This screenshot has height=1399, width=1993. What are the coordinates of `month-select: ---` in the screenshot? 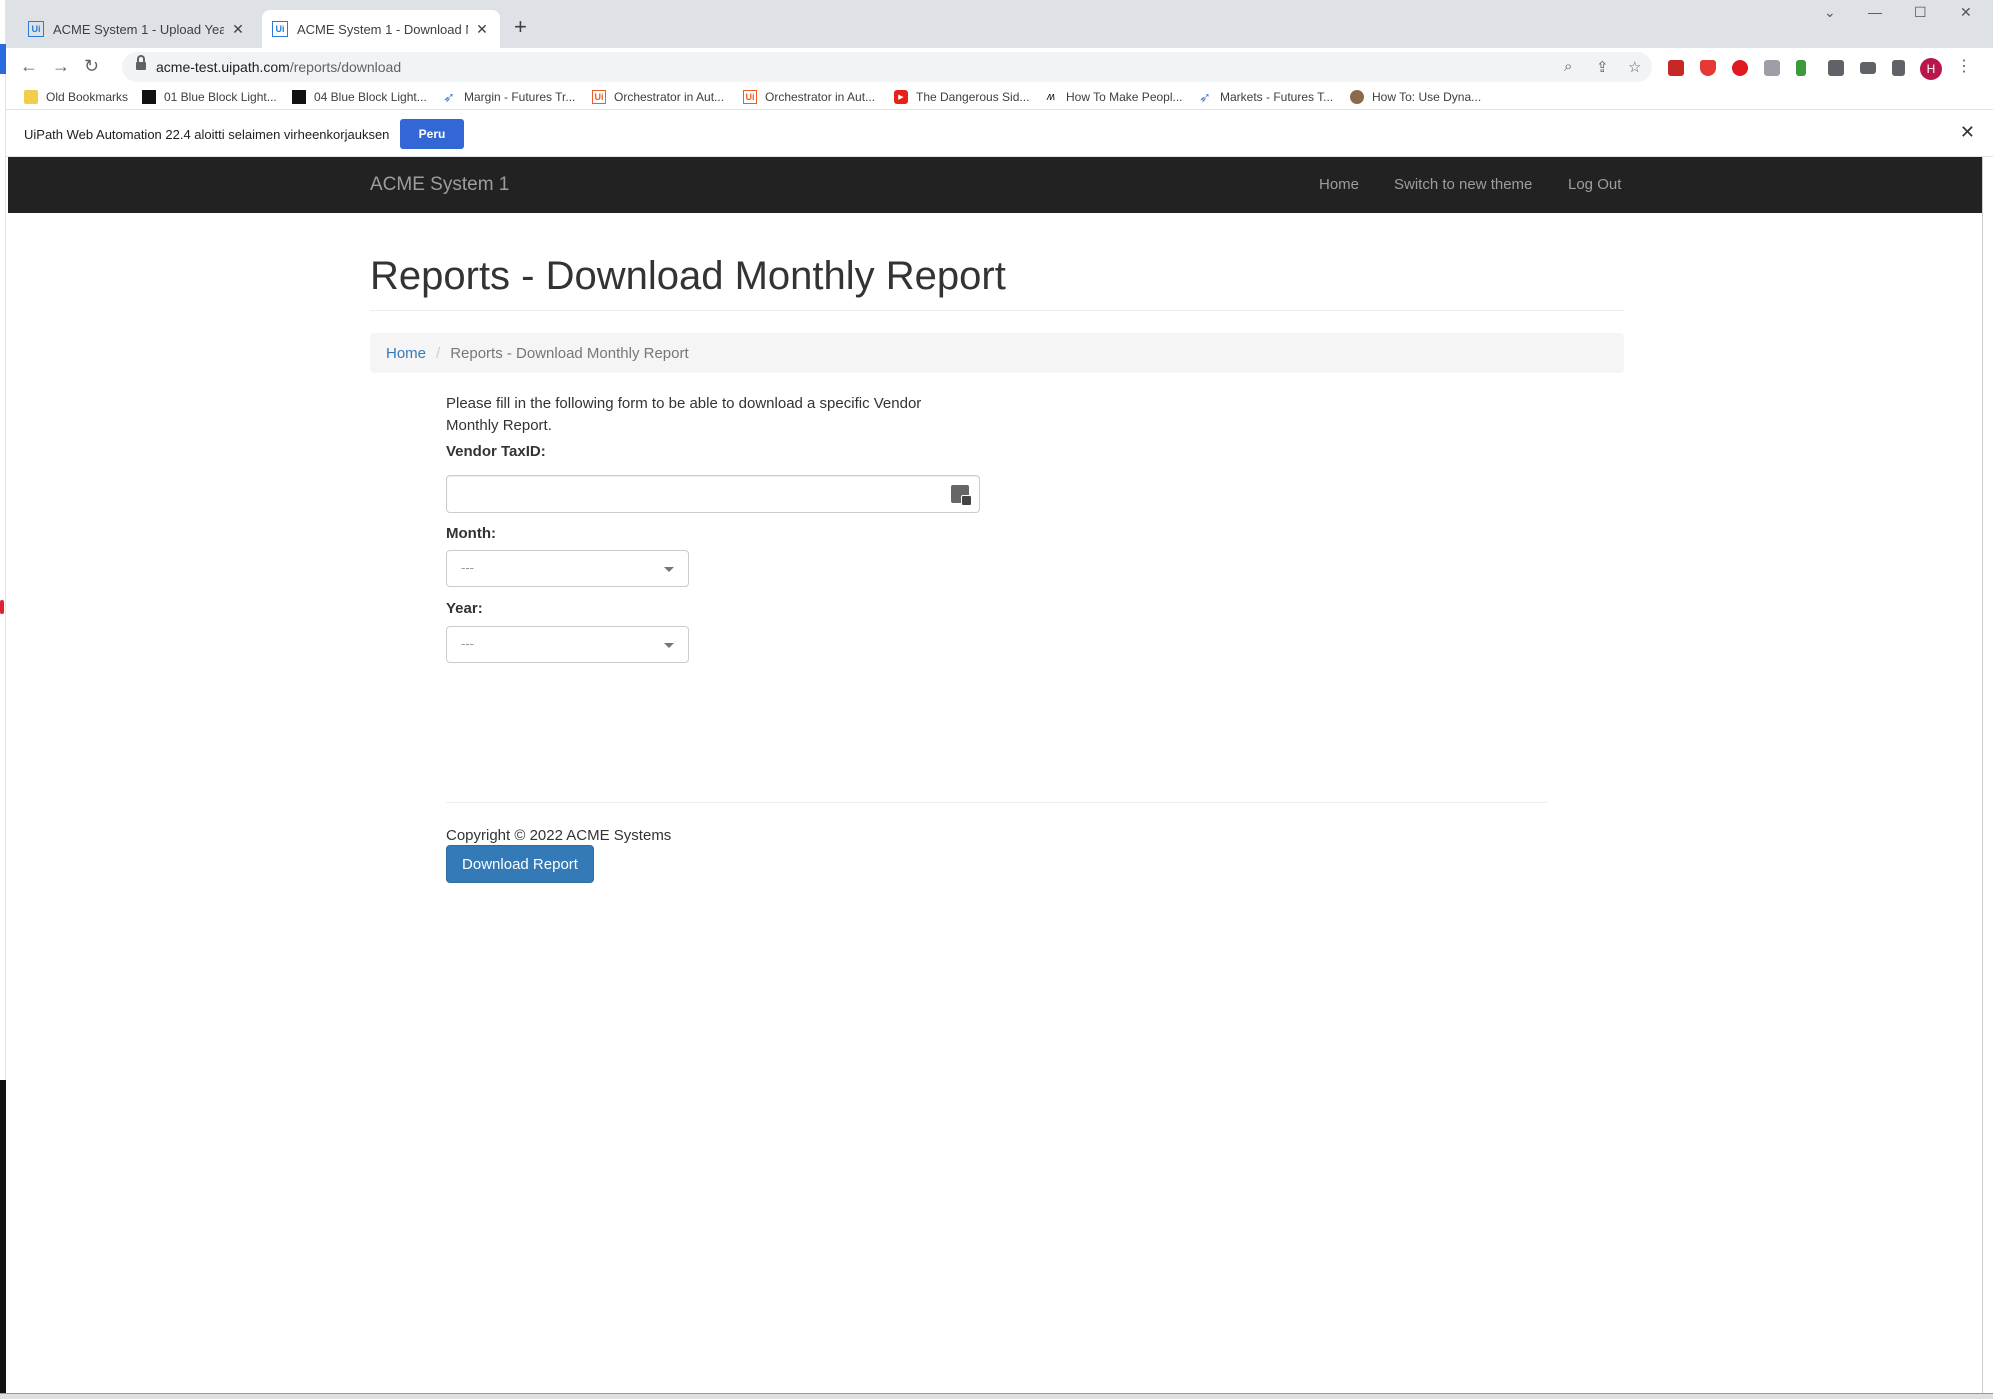 It's located at (567, 568).